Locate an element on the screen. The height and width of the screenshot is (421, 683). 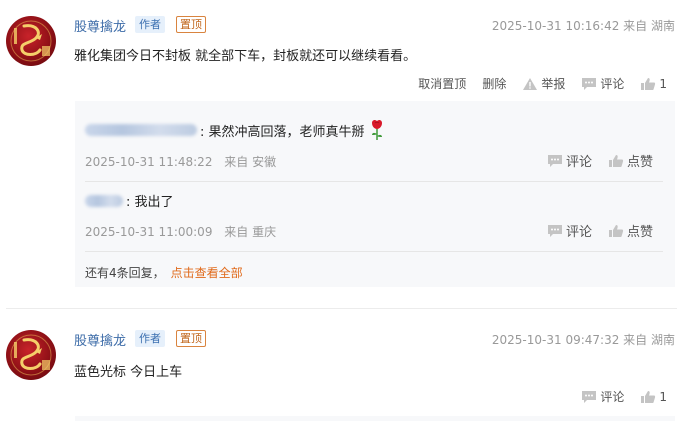
report-label: 举报 is located at coordinates (553, 84).